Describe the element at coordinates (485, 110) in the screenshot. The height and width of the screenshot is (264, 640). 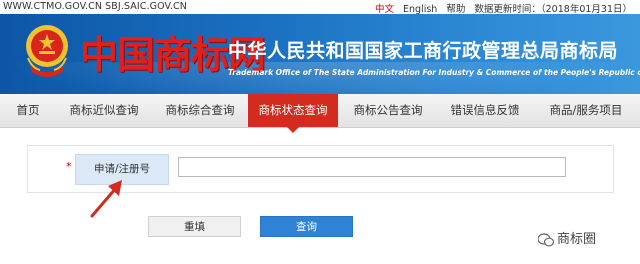
I see `nav-error-feedback: 错误信息反馈` at that location.